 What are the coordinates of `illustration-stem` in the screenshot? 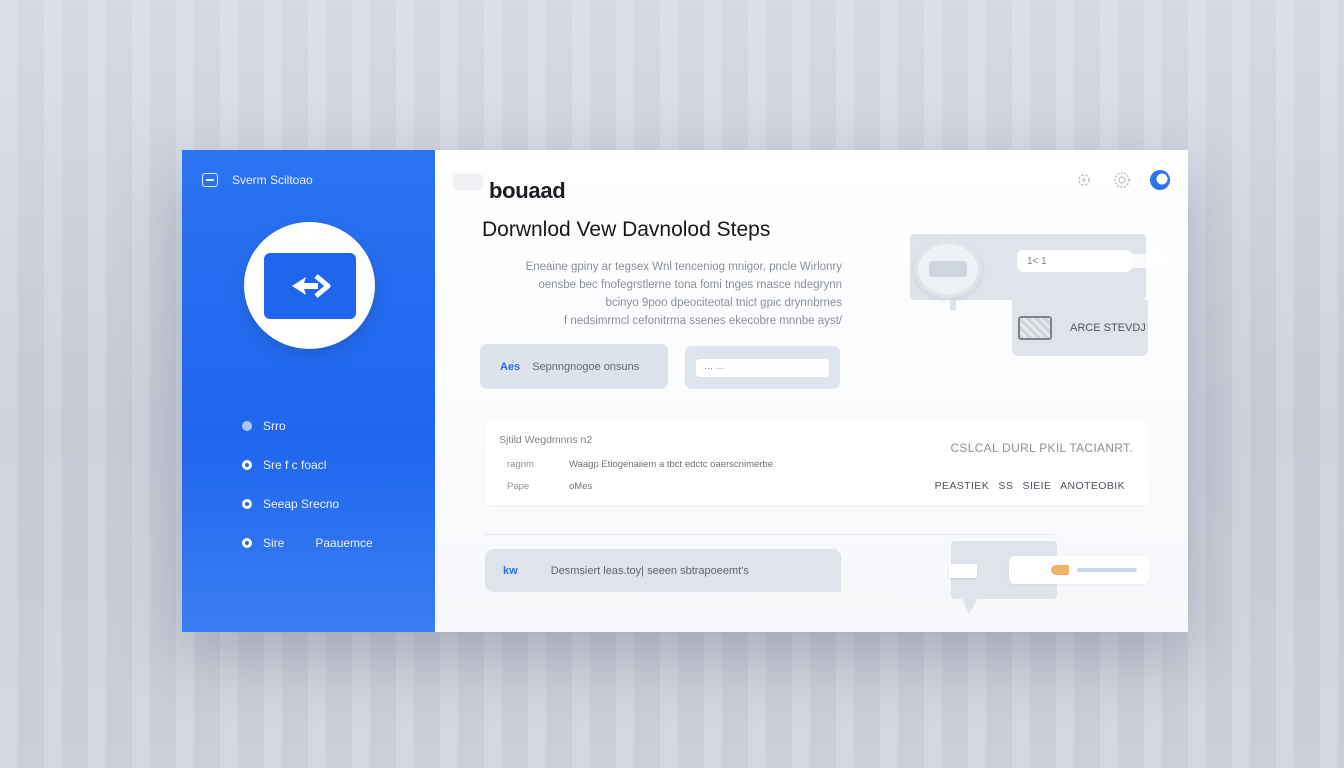 It's located at (953, 305).